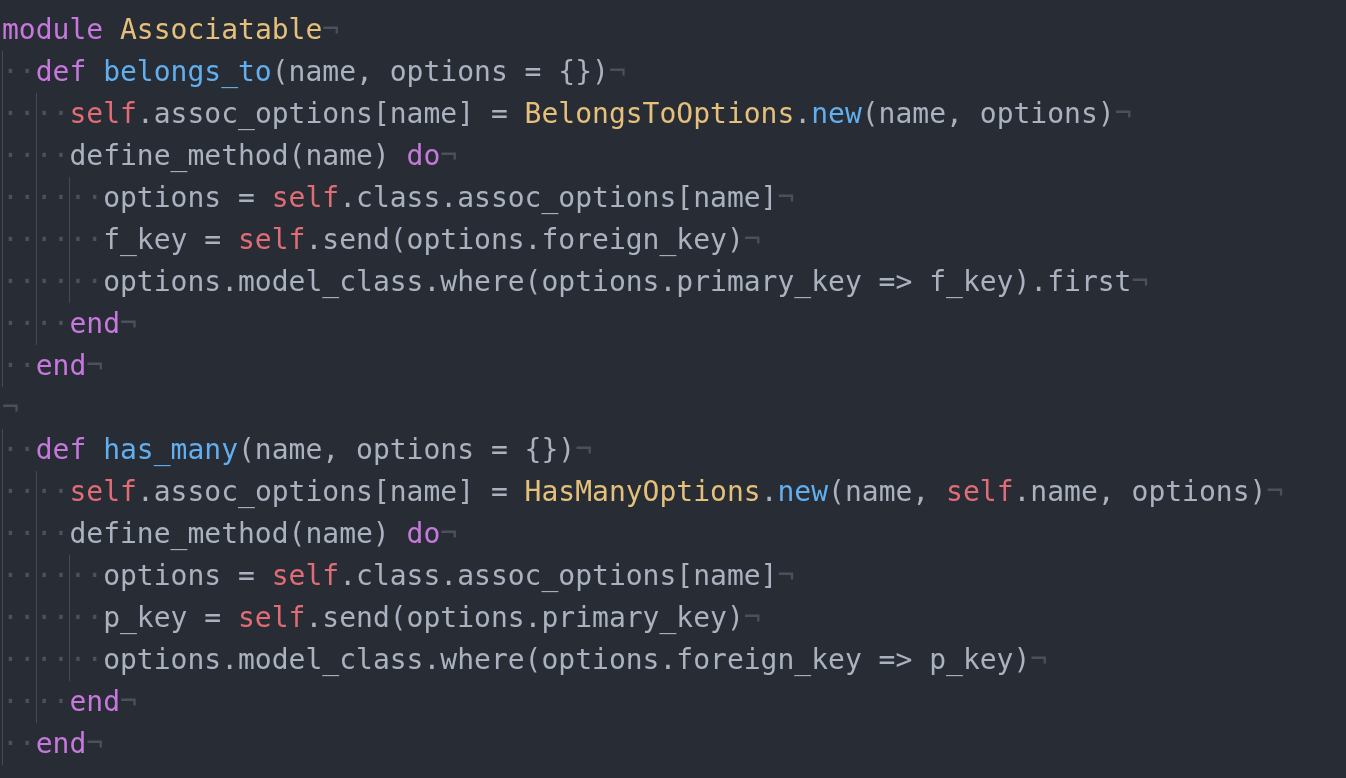 This screenshot has height=778, width=1346. I want to click on code-line: ····self.assoc_options[name] = HasManyOptions.new(name, self.name, options)¬, so click(643, 492).